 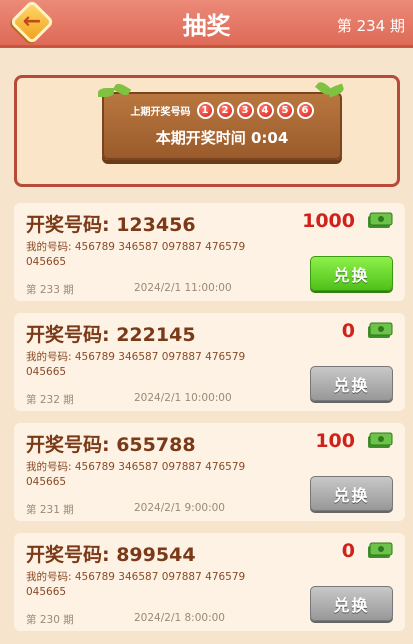 I want to click on winning-code: 开奖号码: 899544, so click(x=111, y=555).